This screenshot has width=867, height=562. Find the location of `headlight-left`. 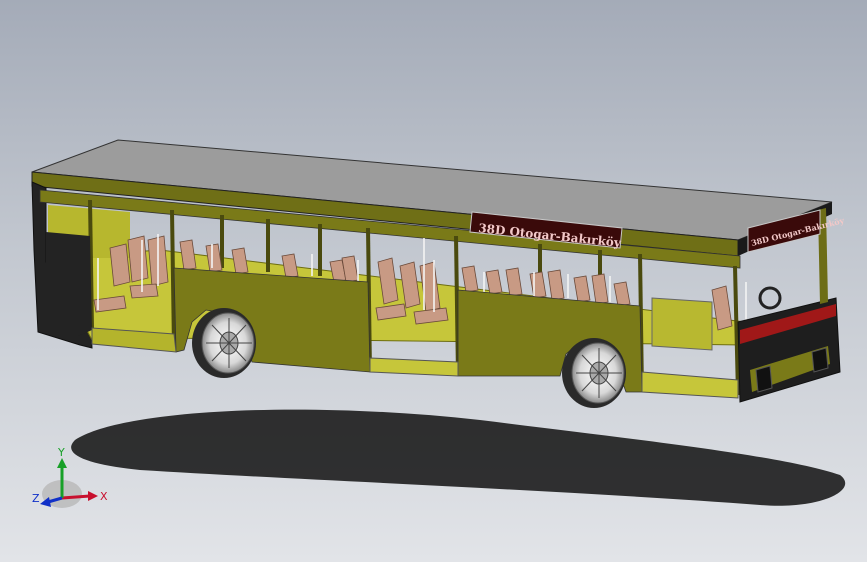

headlight-left is located at coordinates (764, 379).